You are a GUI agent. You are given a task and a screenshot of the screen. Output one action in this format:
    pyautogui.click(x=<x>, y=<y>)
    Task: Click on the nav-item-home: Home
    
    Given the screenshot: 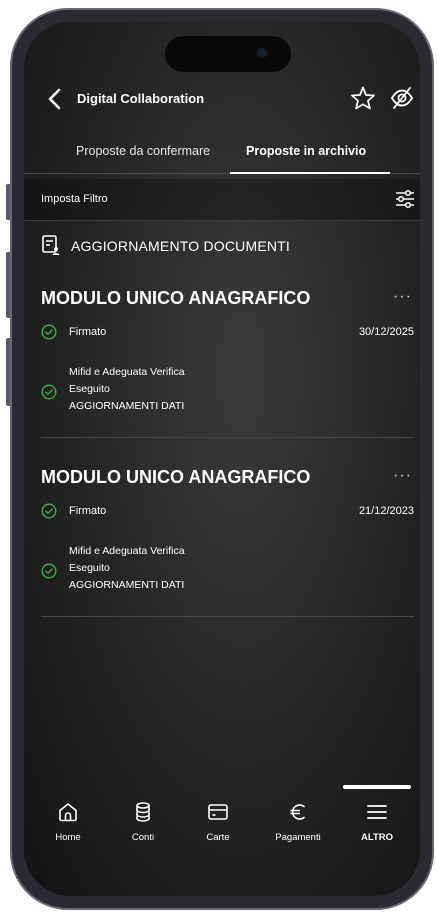 What is the action you would take?
    pyautogui.click(x=68, y=825)
    